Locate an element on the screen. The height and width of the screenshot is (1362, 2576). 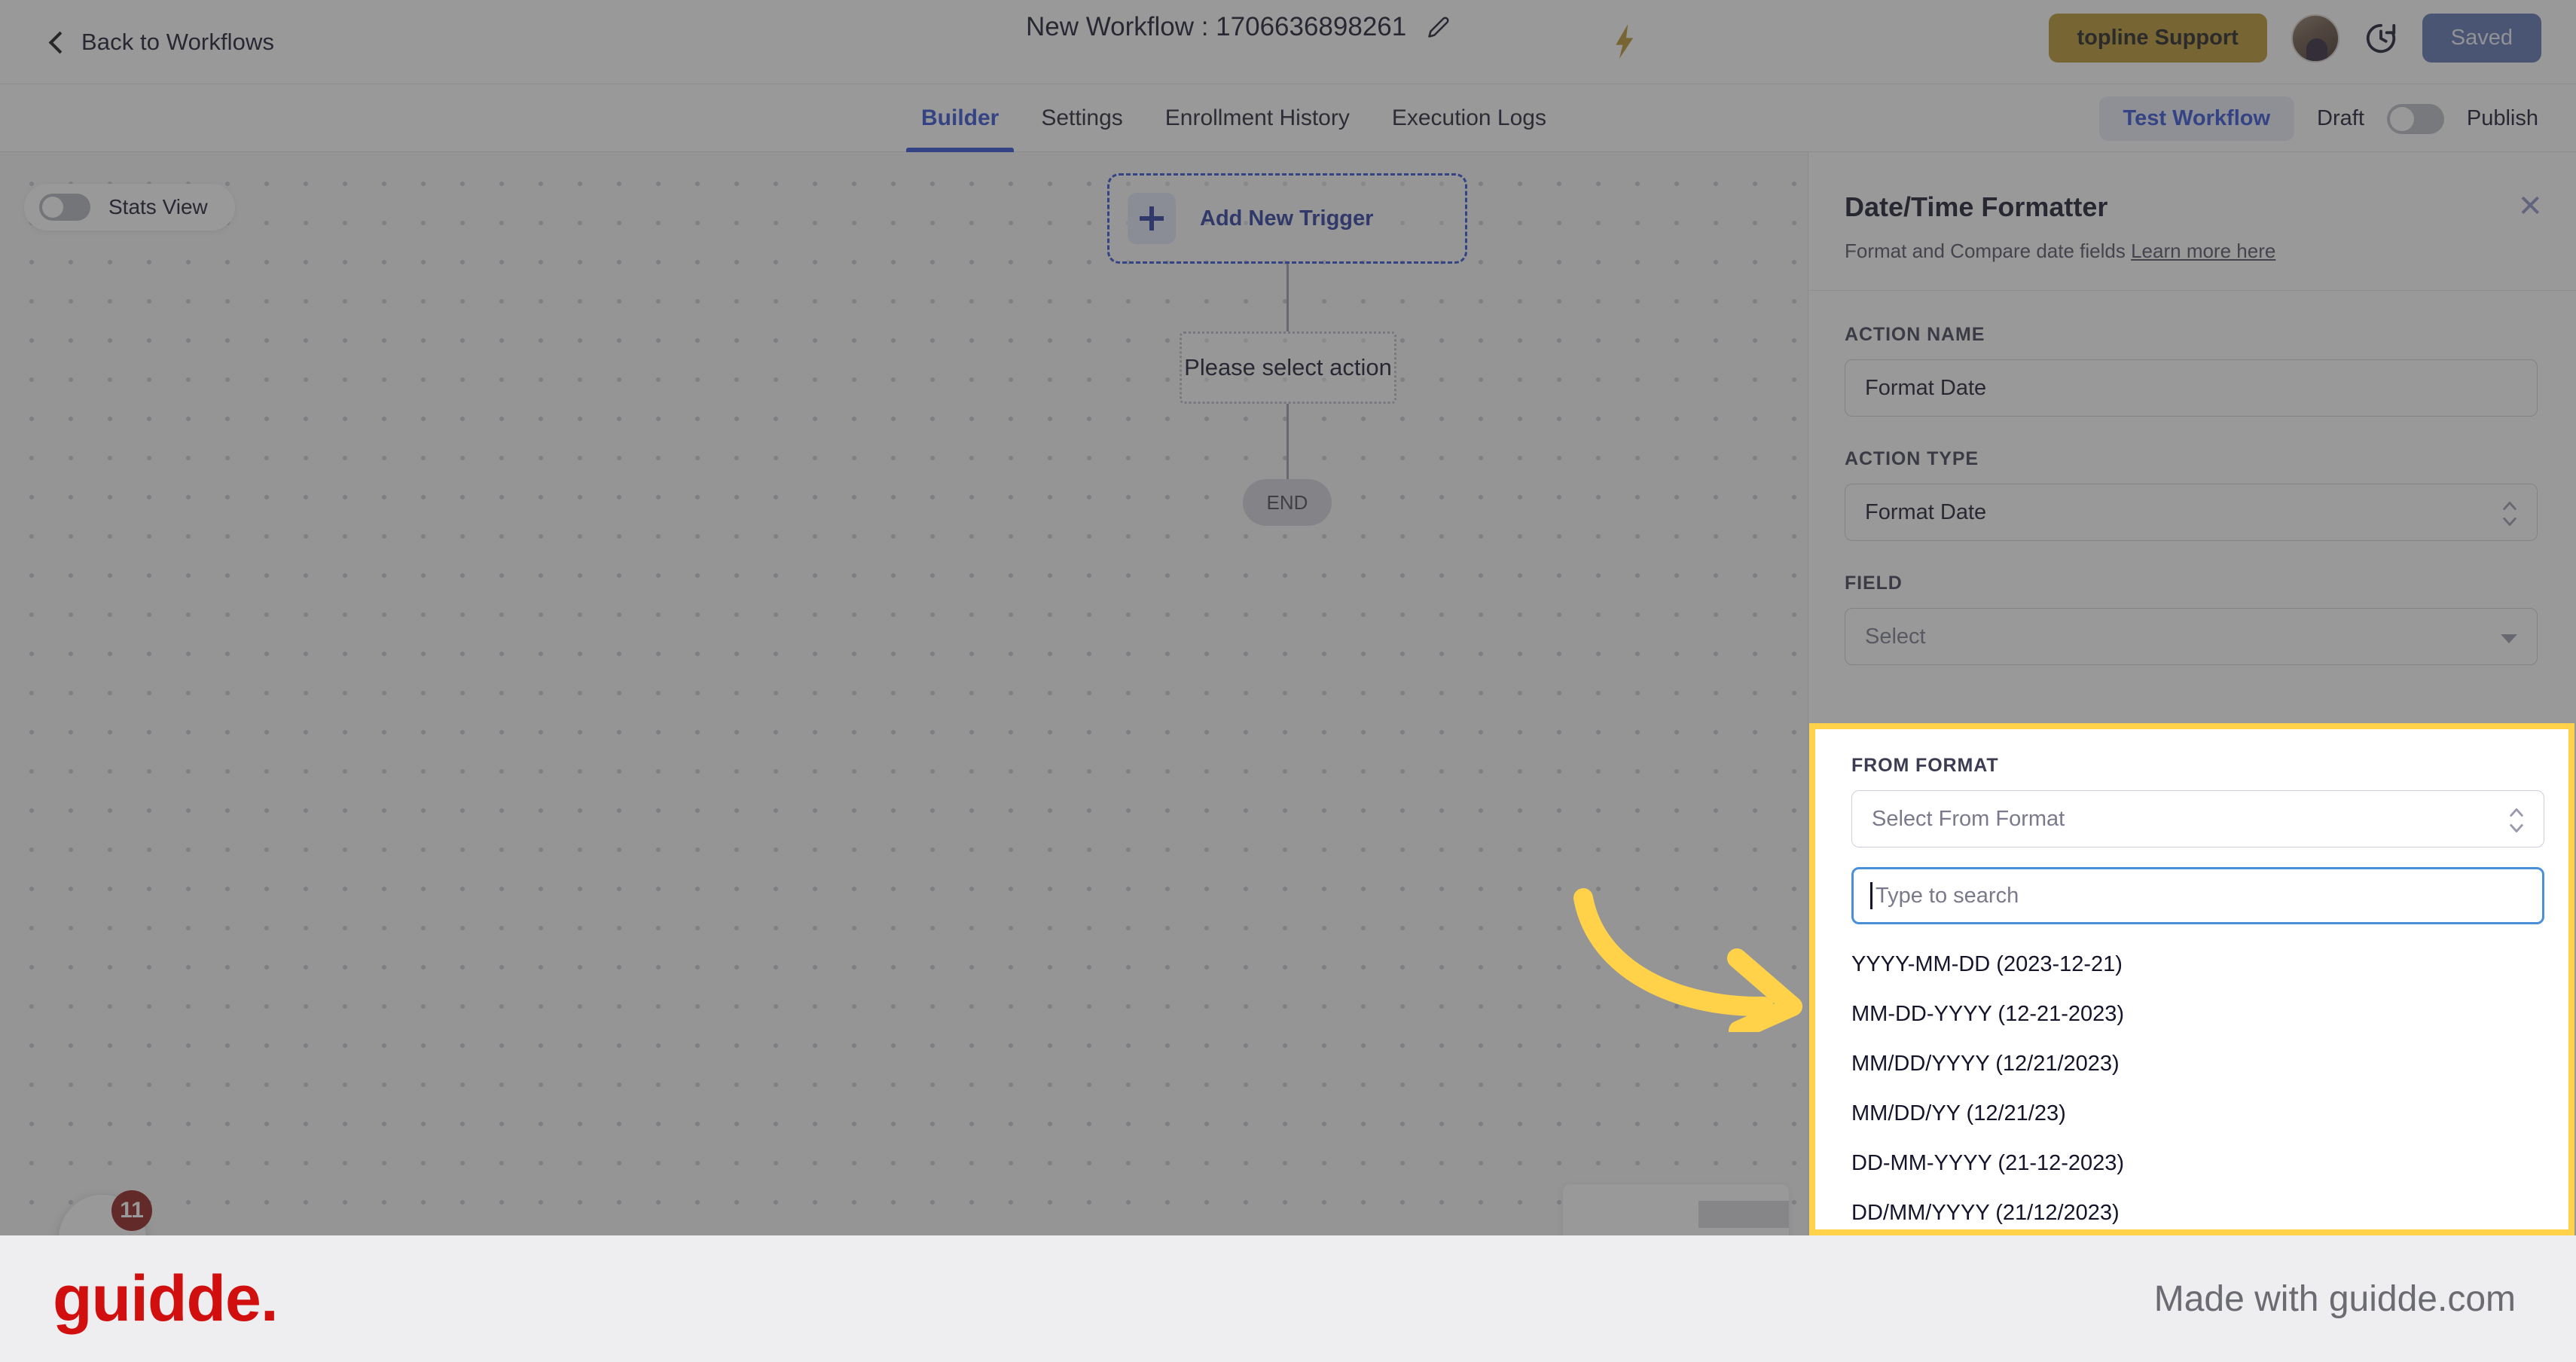
saved-button: Saved is located at coordinates (2482, 39).